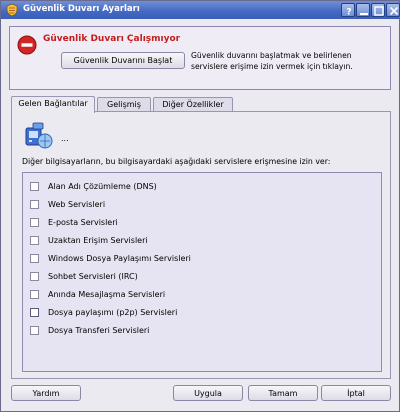 This screenshot has width=400, height=412. Describe the element at coordinates (193, 104) in the screenshot. I see `tab-other-features: Diğer Özellikler` at that location.